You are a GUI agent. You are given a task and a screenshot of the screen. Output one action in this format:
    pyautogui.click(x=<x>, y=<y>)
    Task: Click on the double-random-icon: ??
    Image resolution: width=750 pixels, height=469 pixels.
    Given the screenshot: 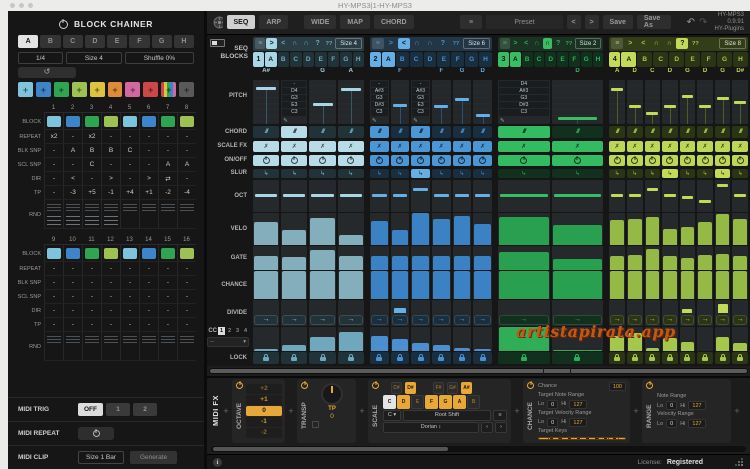 What is the action you would take?
    pyautogui.click(x=329, y=43)
    